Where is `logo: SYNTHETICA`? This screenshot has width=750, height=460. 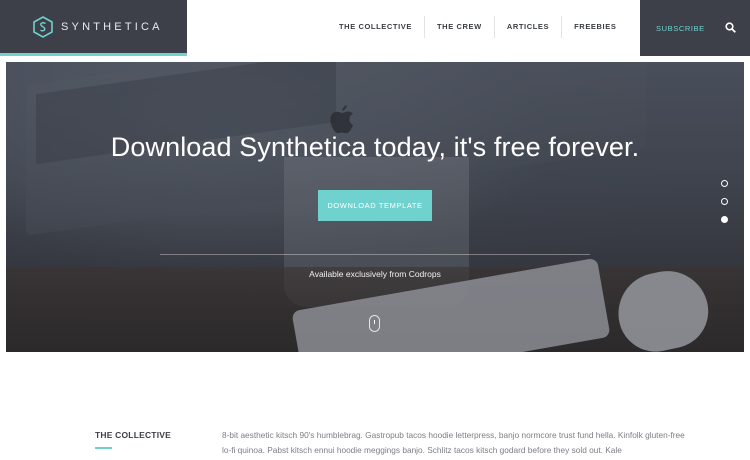
logo: SYNTHETICA is located at coordinates (93, 28).